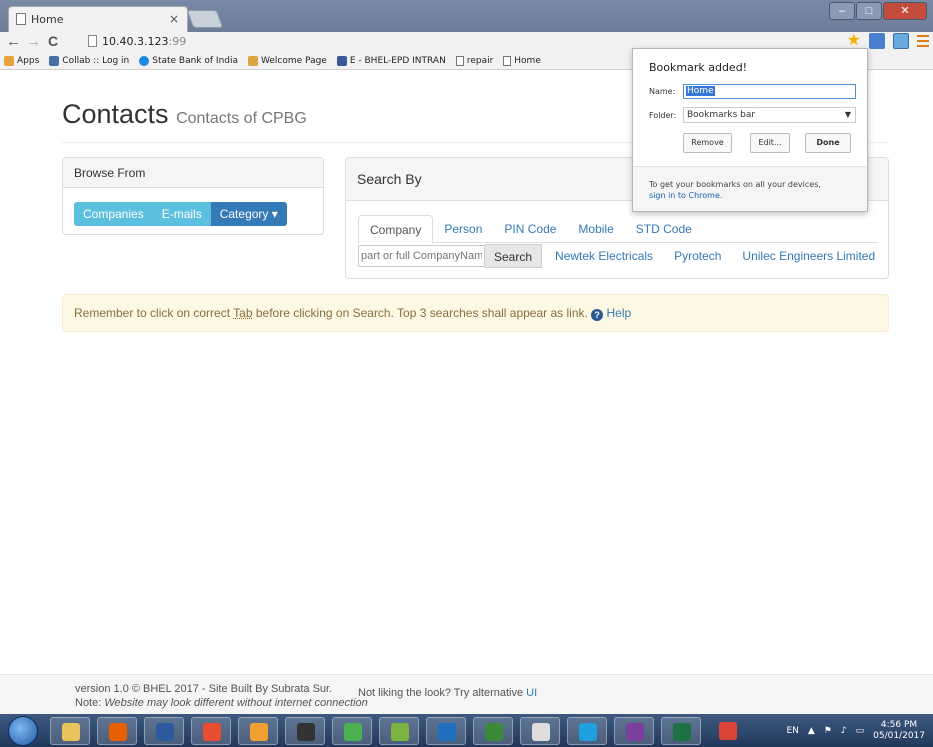 This screenshot has width=933, height=747. Describe the element at coordinates (808, 256) in the screenshot. I see `quick-link-unilec: Unilec Engineers Limited` at that location.